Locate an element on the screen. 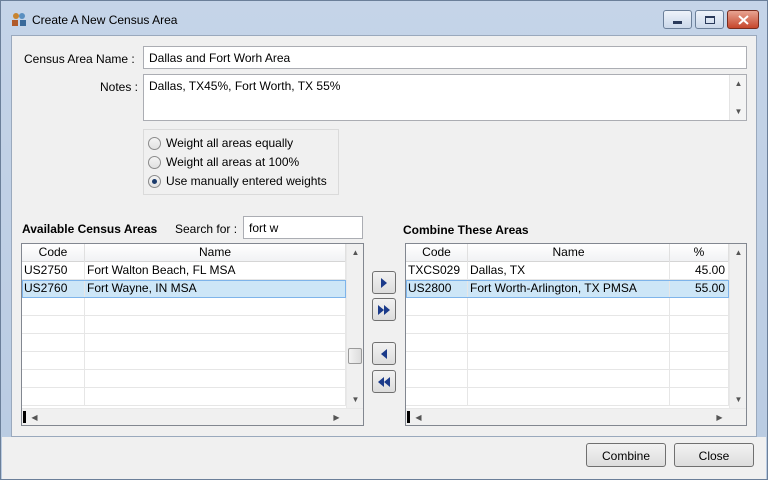  scrollbar-thumb is located at coordinates (355, 356).